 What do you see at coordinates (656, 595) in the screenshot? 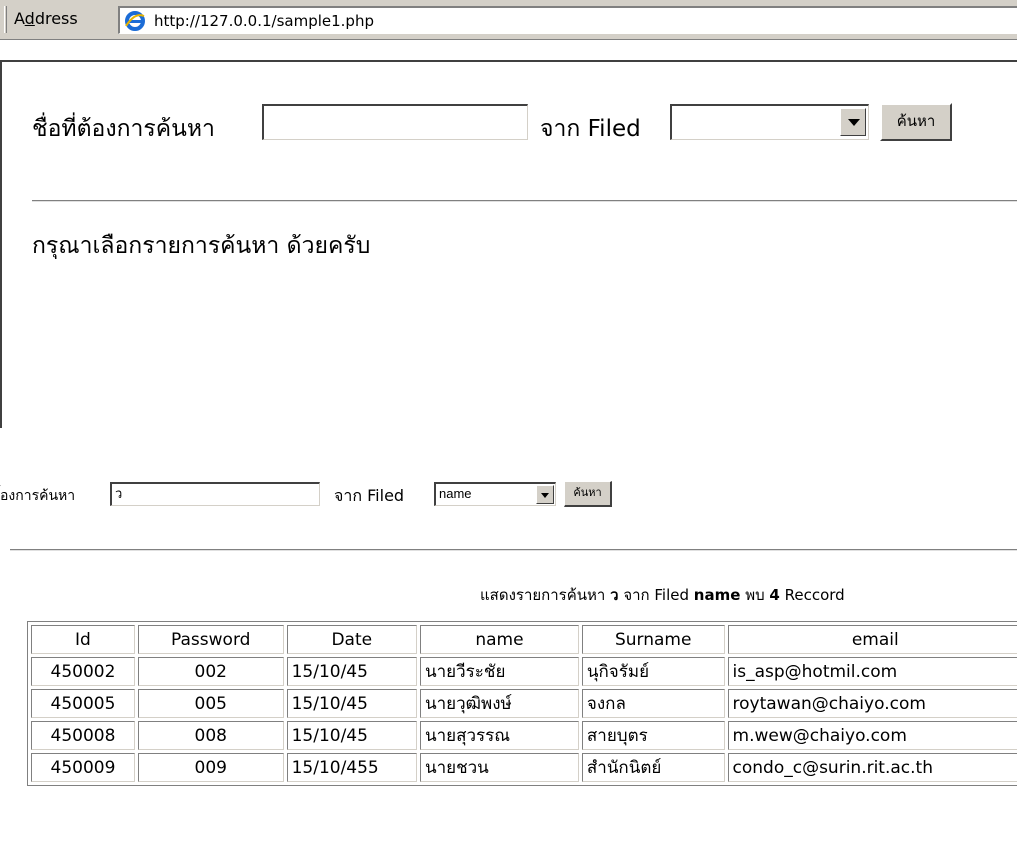
I see `result-from: จาก Filed` at bounding box center [656, 595].